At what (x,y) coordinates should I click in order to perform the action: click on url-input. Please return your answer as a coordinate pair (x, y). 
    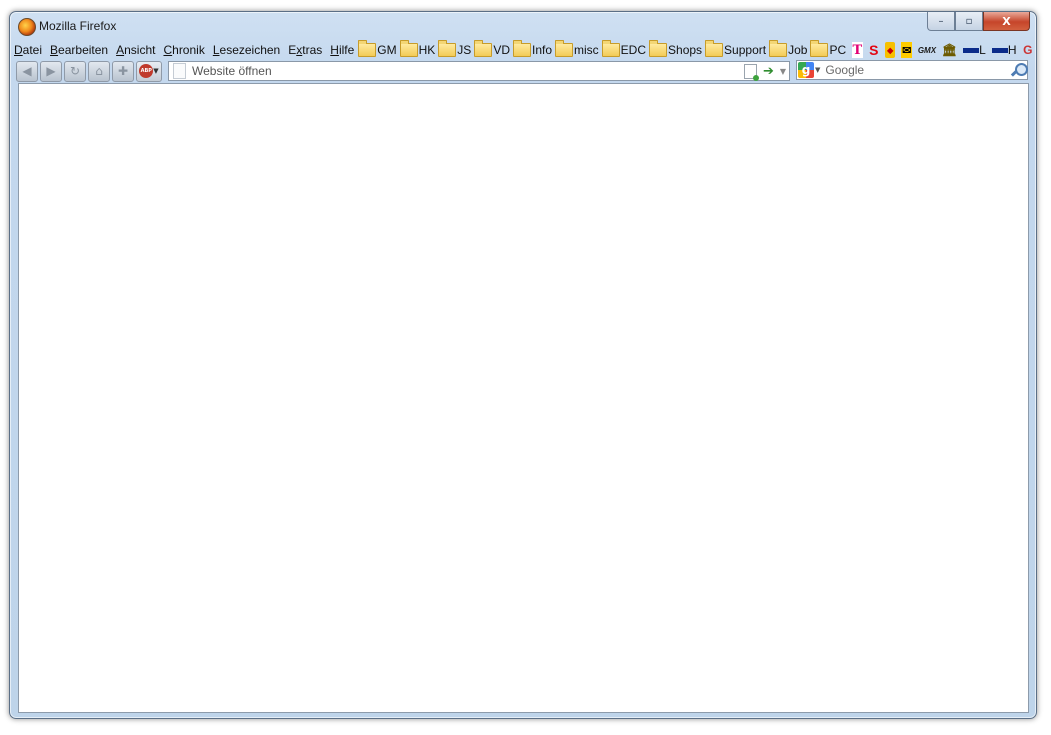
    Looking at the image, I should click on (468, 71).